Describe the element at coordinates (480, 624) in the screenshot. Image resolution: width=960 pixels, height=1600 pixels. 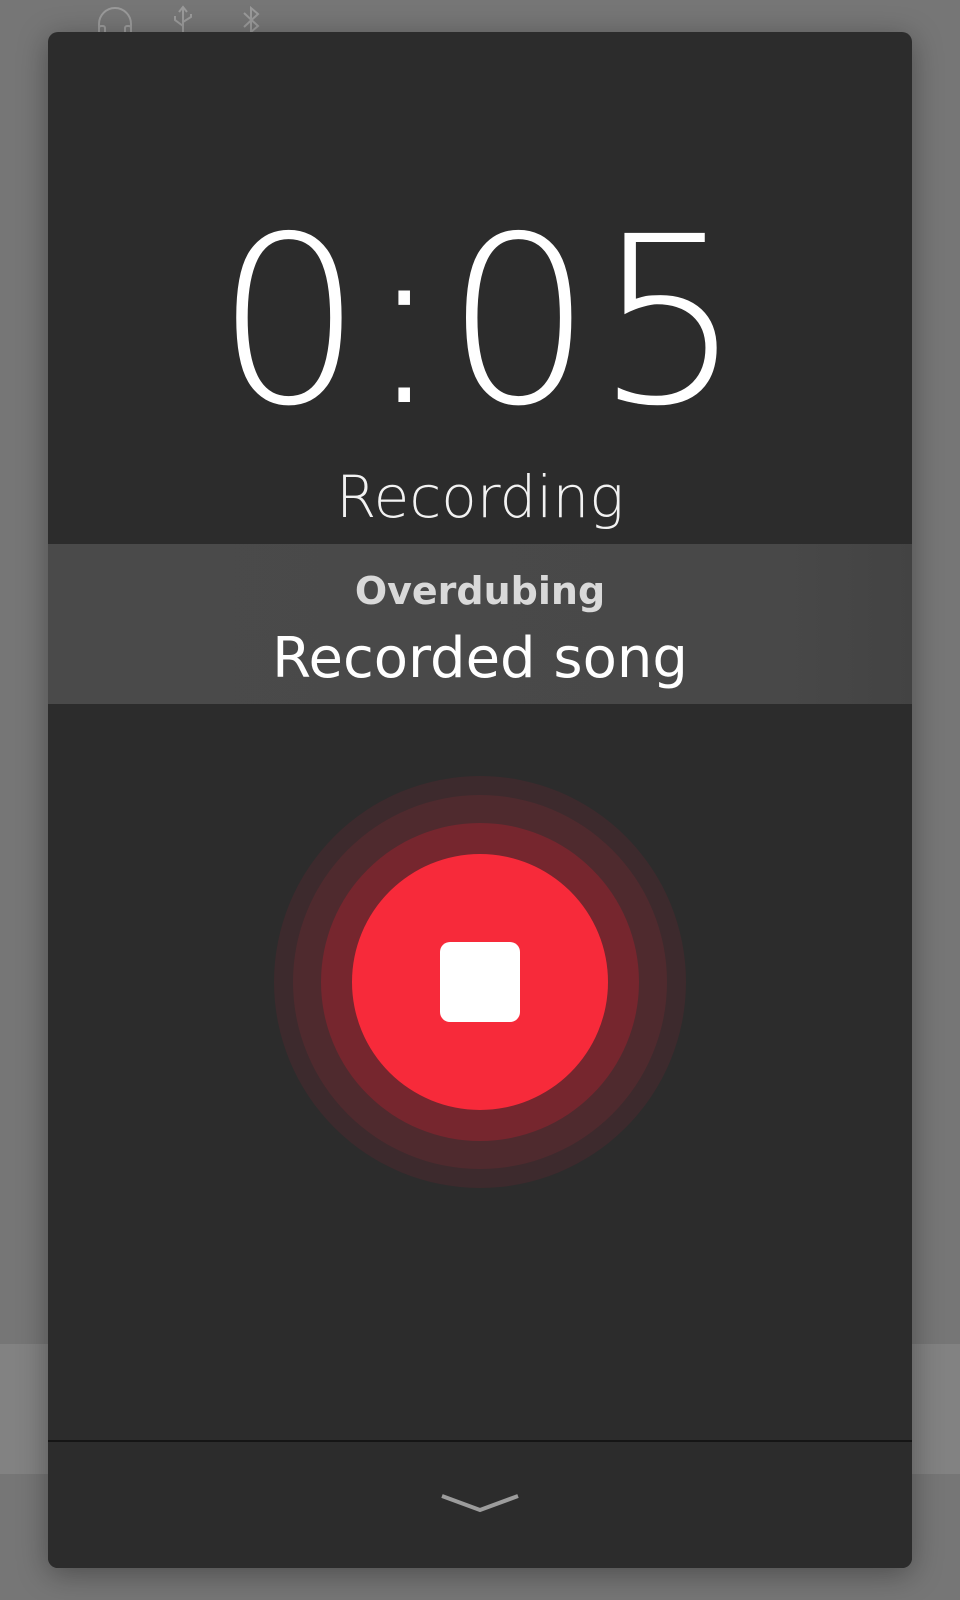
I see `song-info-band: Overdubing Recorded song` at that location.